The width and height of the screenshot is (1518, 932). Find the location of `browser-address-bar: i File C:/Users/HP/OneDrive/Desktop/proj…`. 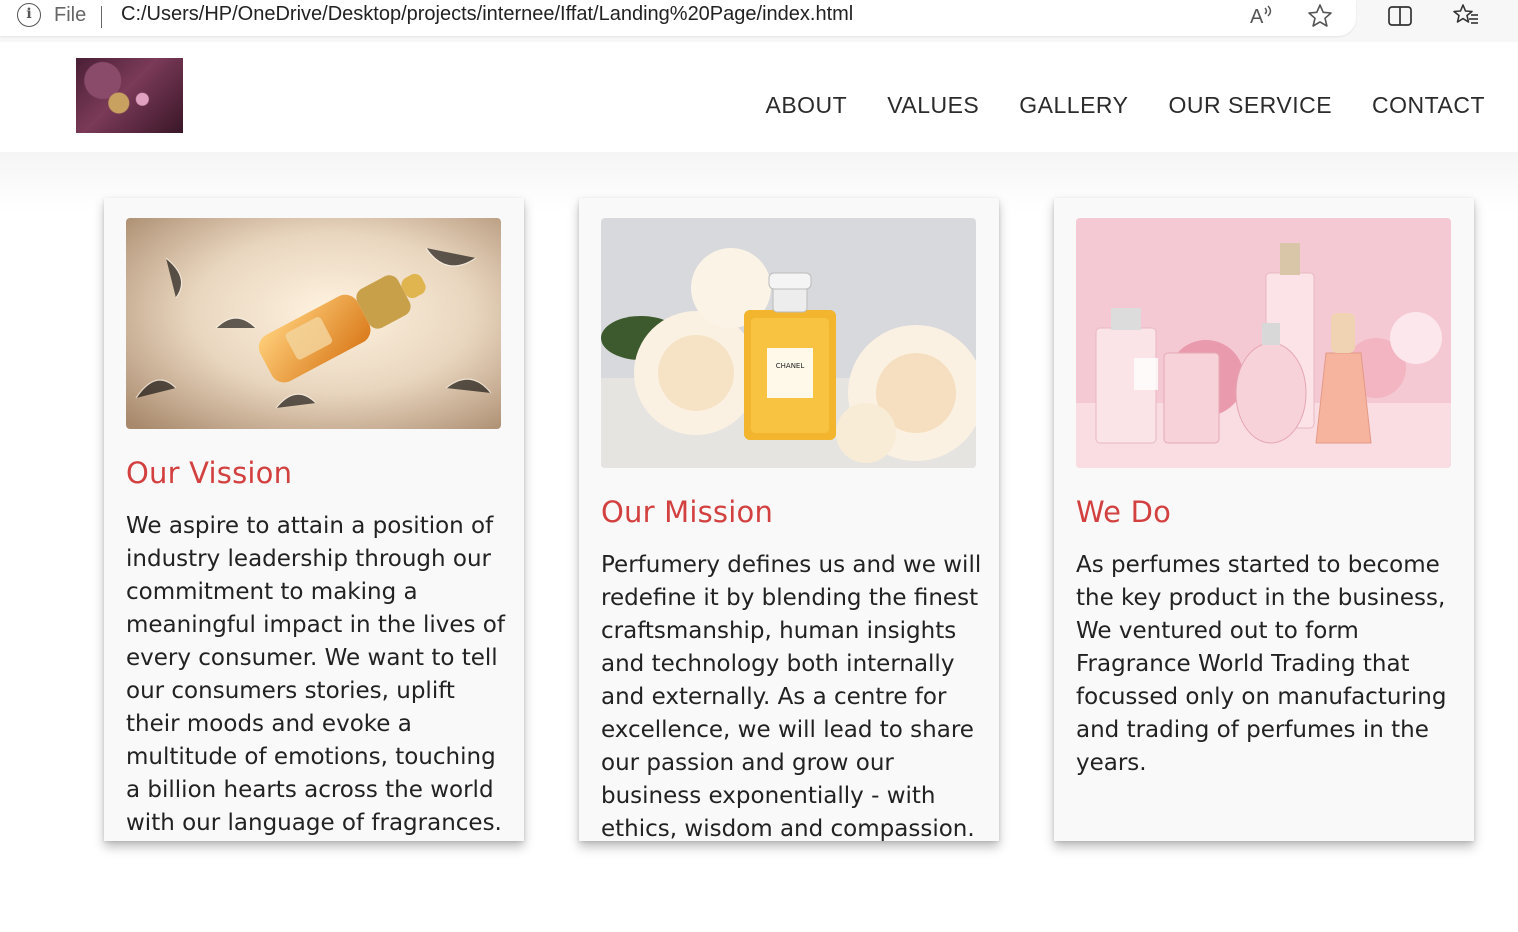

browser-address-bar: i File C:/Users/HP/OneDrive/Desktop/proj… is located at coordinates (759, 21).